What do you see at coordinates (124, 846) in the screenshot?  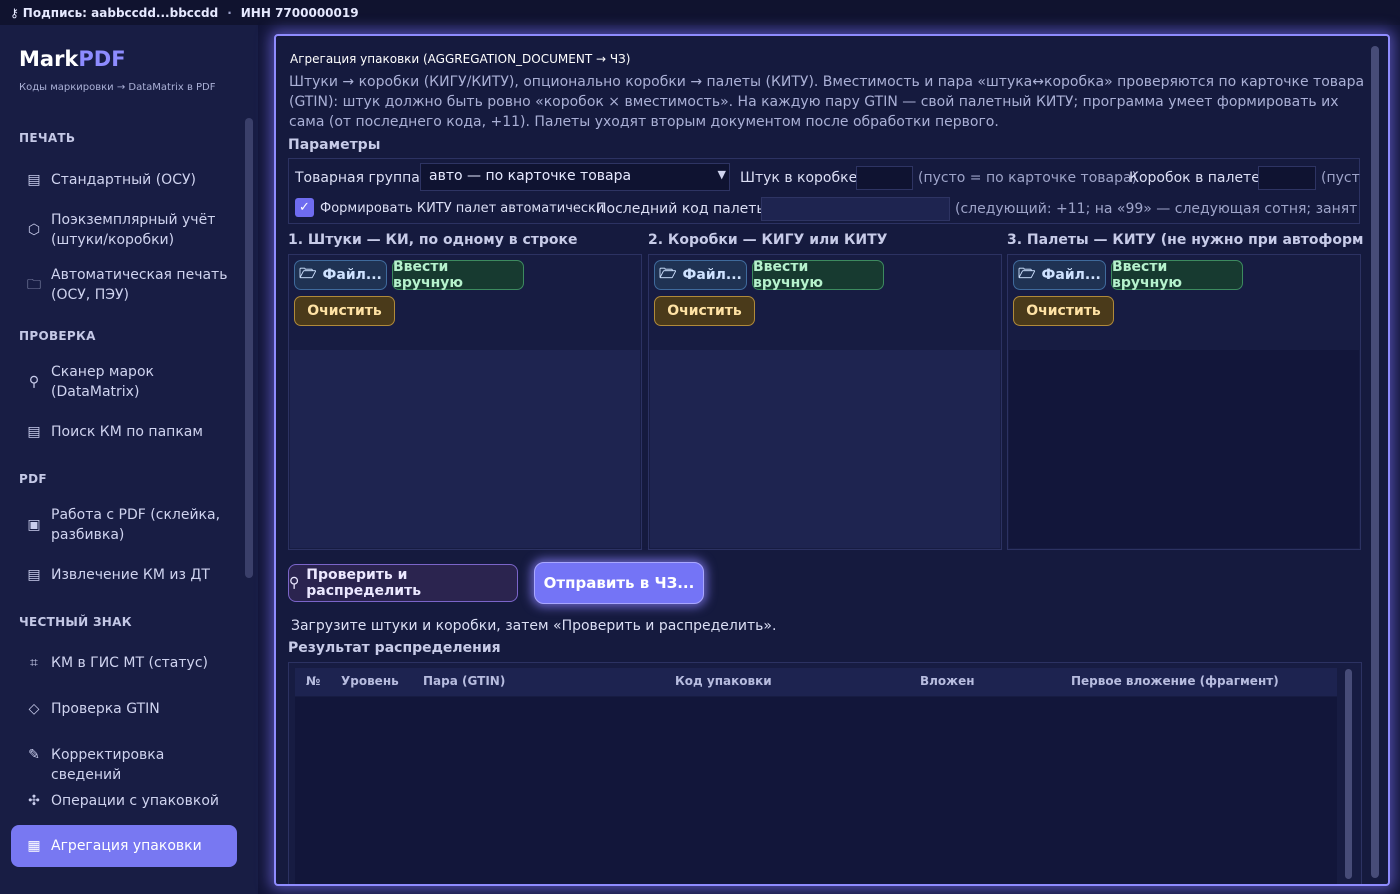 I see `sidebar-item-aggregation: ▦ Агрегация упаковки` at bounding box center [124, 846].